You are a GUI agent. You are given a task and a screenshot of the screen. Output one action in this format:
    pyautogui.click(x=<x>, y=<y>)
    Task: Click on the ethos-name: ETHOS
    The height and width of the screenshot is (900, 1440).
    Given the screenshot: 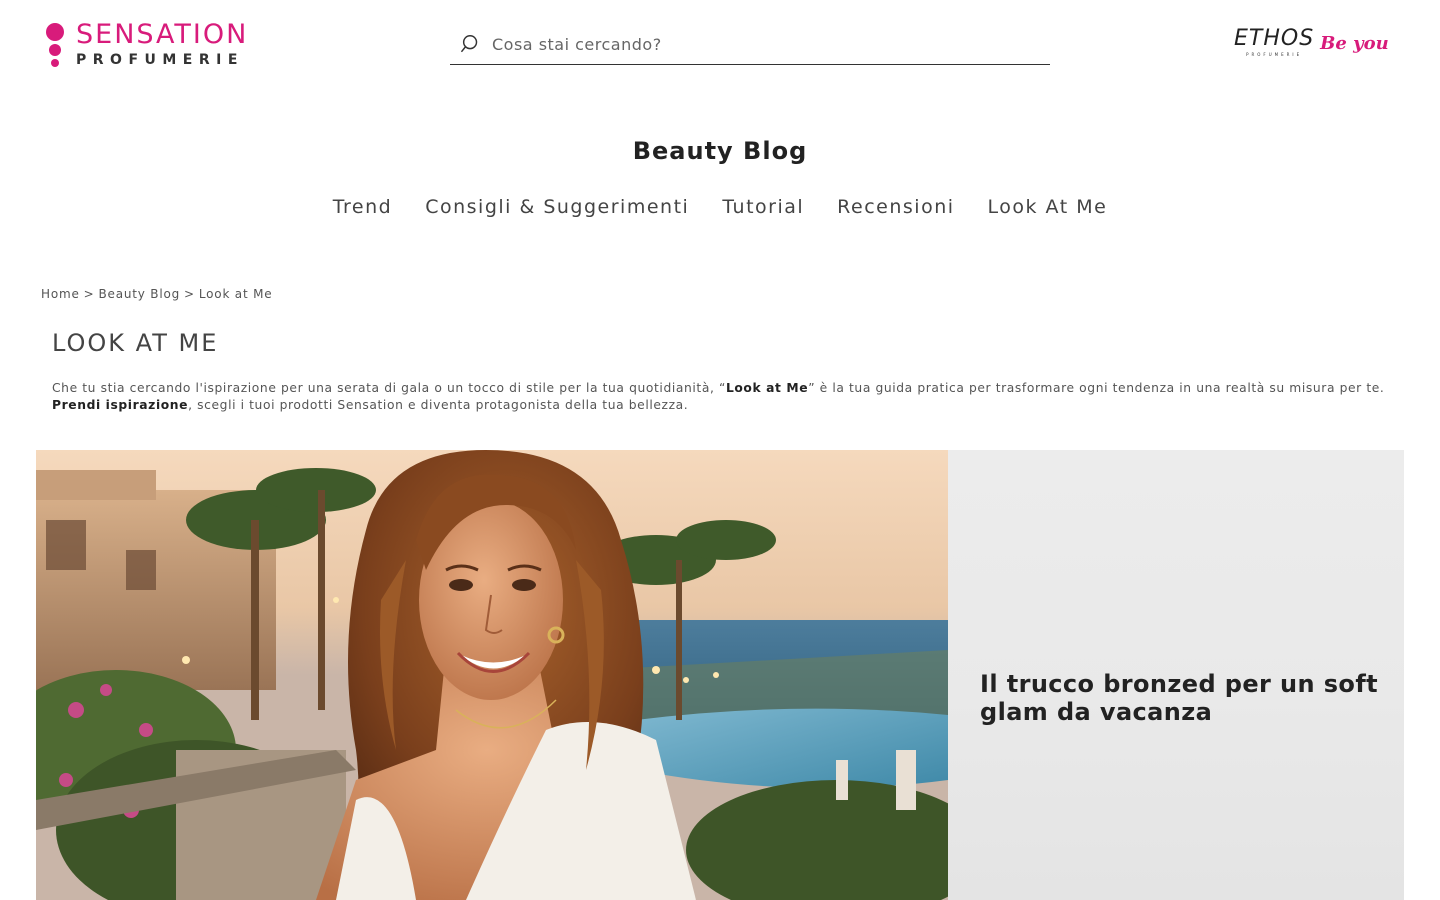 What is the action you would take?
    pyautogui.click(x=1274, y=38)
    